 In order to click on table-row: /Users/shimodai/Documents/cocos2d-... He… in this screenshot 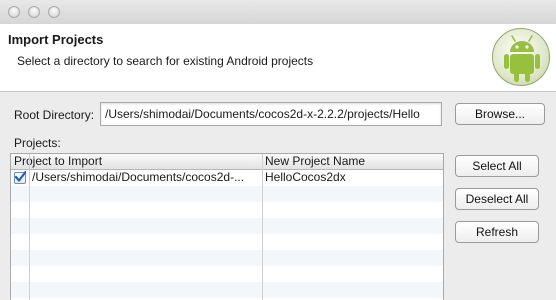, I will do `click(227, 178)`.